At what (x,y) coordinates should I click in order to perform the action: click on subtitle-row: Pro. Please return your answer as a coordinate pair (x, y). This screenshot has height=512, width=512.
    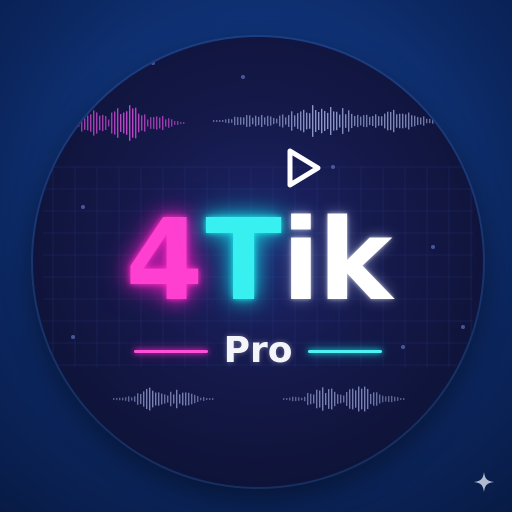
    Looking at the image, I should click on (258, 351).